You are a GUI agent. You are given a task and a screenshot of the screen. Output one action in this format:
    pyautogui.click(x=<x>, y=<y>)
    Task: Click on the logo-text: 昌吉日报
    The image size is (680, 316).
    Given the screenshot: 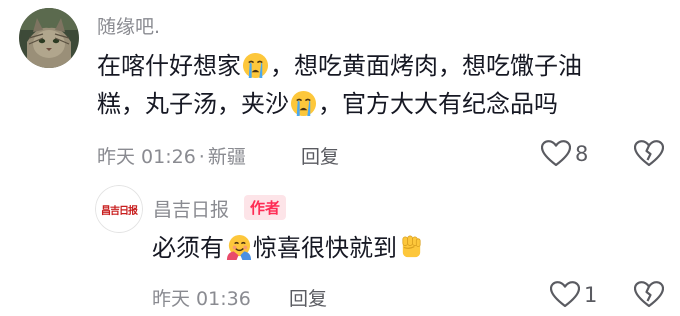 What is the action you would take?
    pyautogui.click(x=119, y=211)
    